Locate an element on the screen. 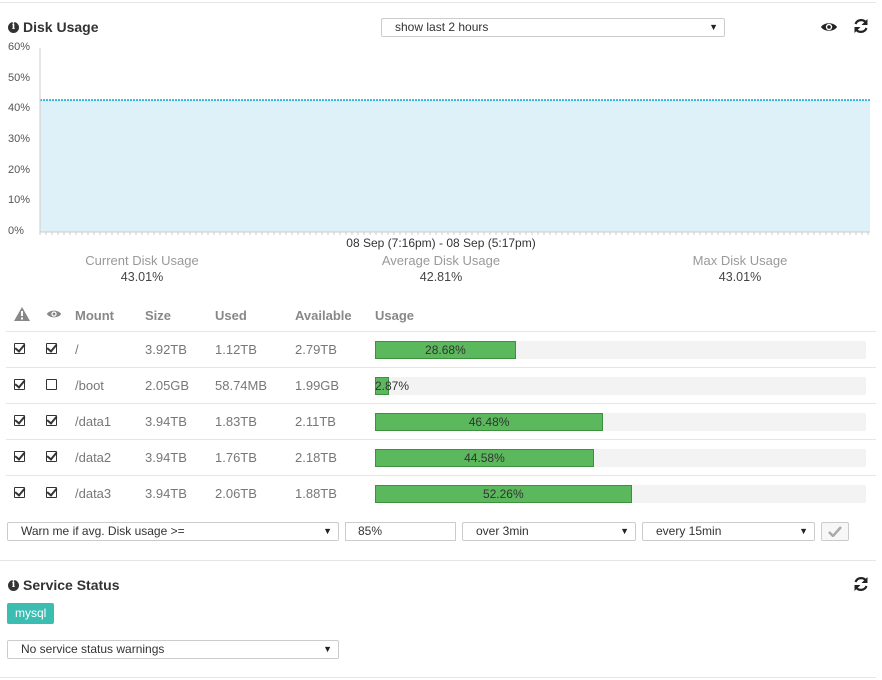 The image size is (882, 680). alert-frequency-value: every 15min is located at coordinates (689, 531).